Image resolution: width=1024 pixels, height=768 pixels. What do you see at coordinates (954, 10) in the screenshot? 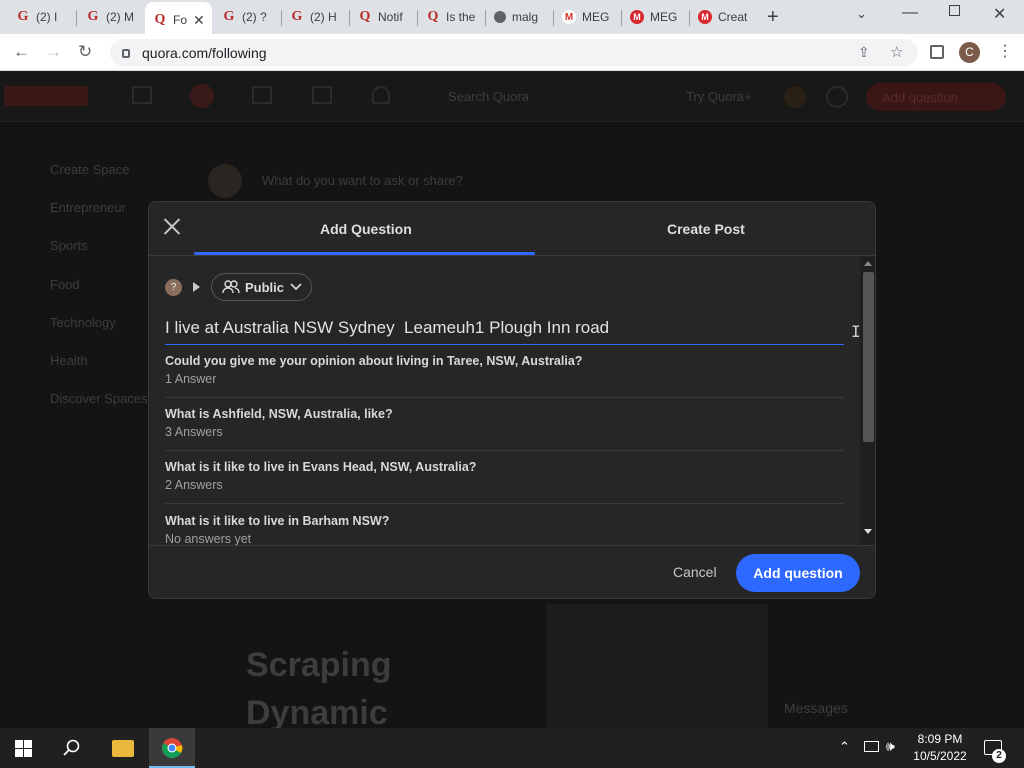
I see `restore-icon` at bounding box center [954, 10].